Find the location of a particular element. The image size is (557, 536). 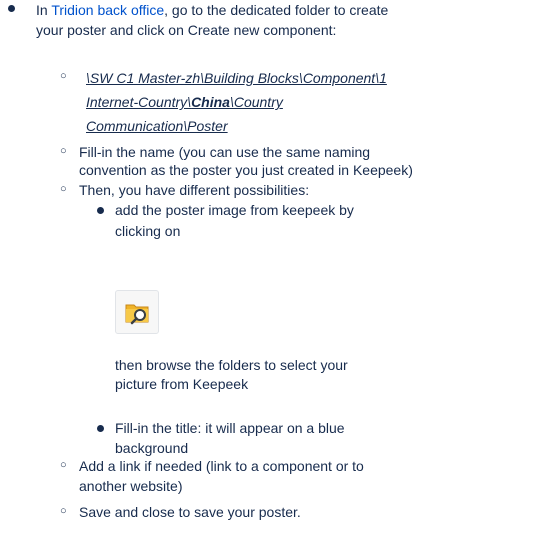

step-text: , go to the dedicated folder to create is located at coordinates (276, 10).